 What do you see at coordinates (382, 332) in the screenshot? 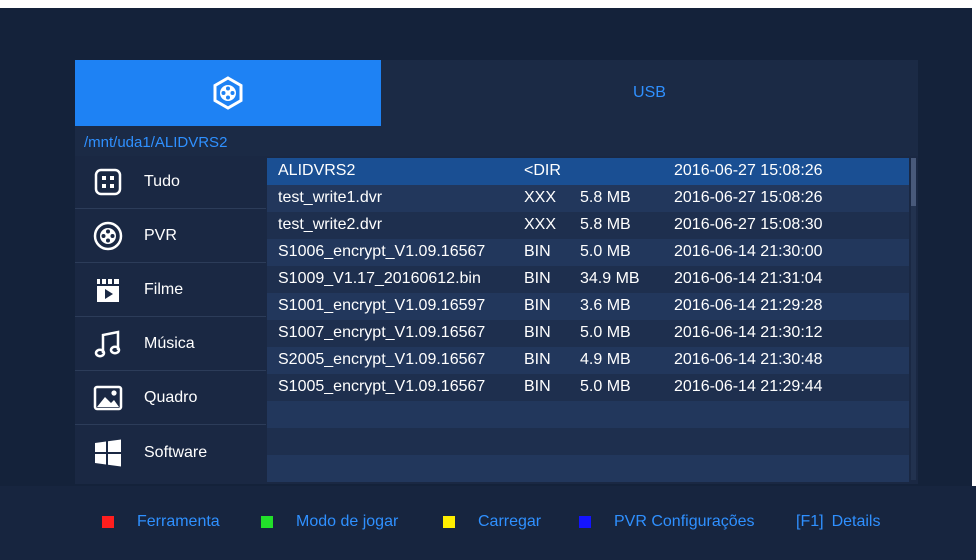
I see `file-name: S1007_encrypt_V1.09.16567` at bounding box center [382, 332].